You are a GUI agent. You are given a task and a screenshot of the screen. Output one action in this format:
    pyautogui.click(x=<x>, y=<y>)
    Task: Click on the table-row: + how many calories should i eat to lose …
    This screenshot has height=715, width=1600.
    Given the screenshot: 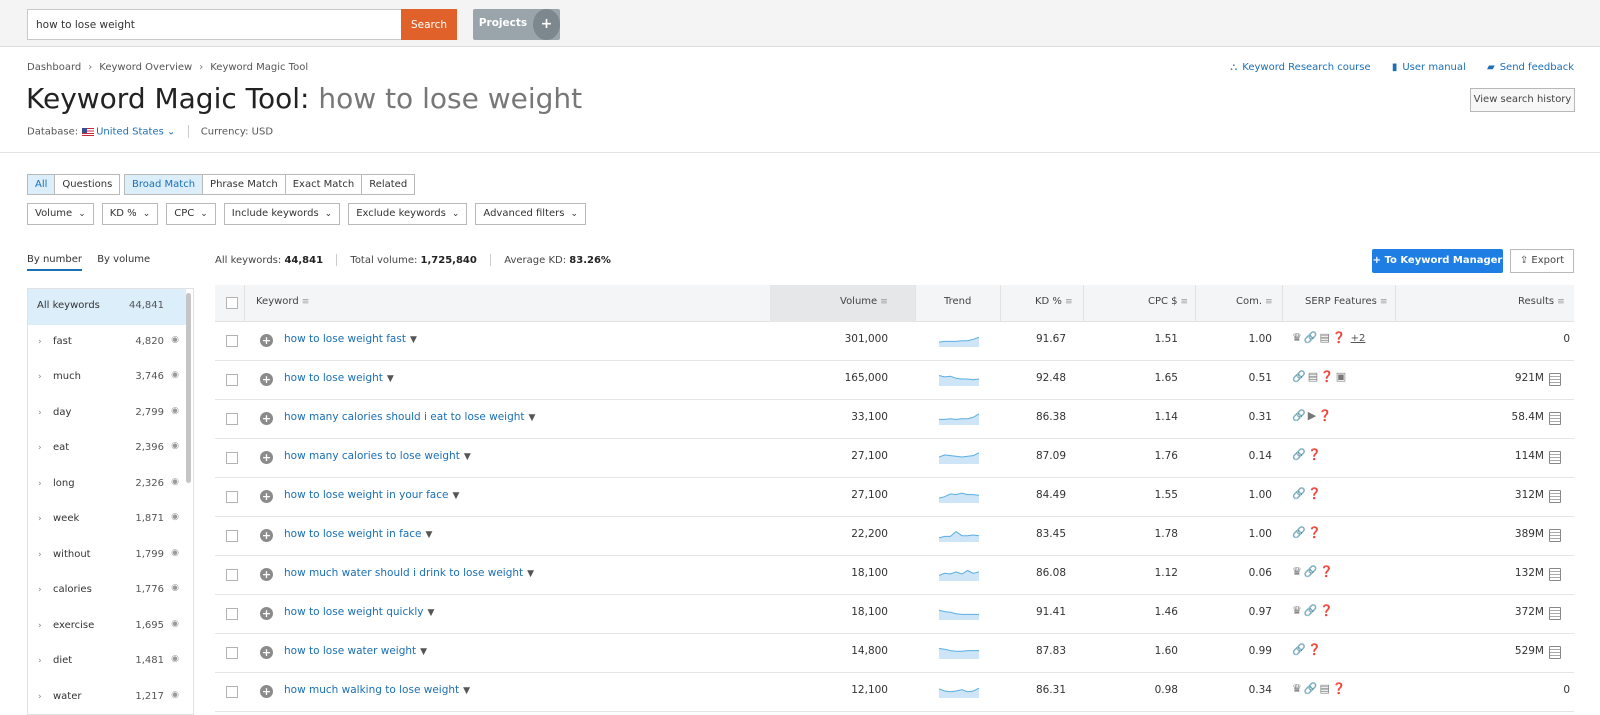 What is the action you would take?
    pyautogui.click(x=894, y=419)
    